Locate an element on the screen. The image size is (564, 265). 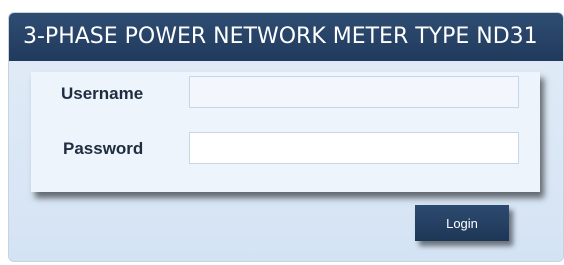
password-label: Password is located at coordinates (103, 148).